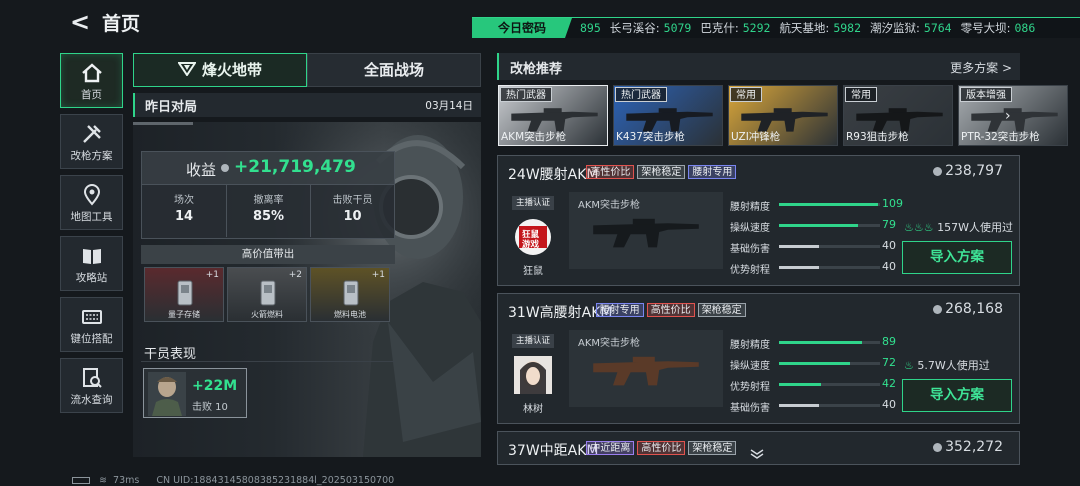  I want to click on nav-label: 首页, so click(91, 95).